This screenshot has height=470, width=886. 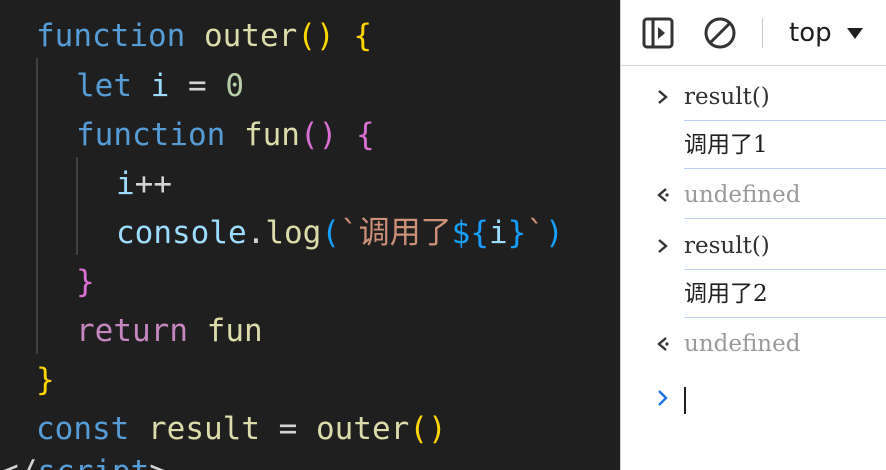 I want to click on code-token: log, so click(x=293, y=233).